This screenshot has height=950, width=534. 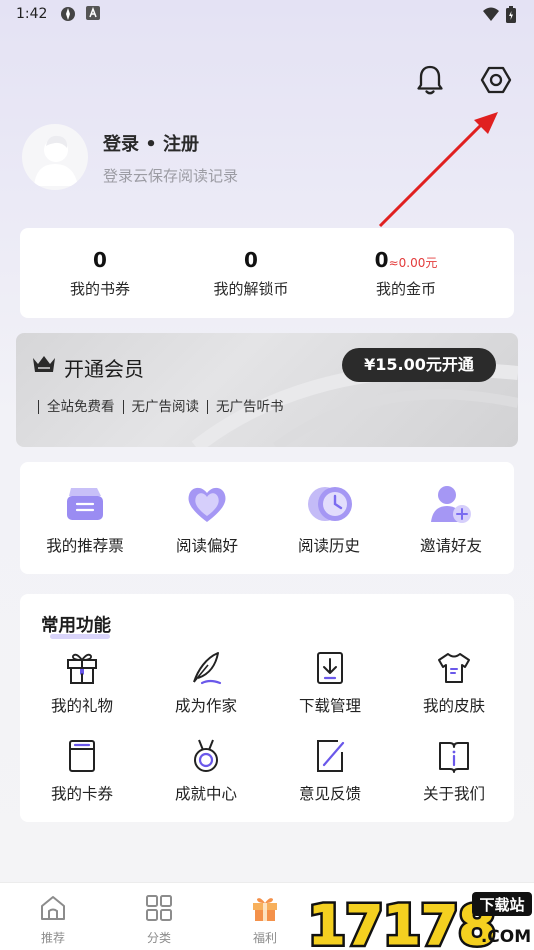 What do you see at coordinates (205, 794) in the screenshot?
I see `tool-label: 成就中心` at bounding box center [205, 794].